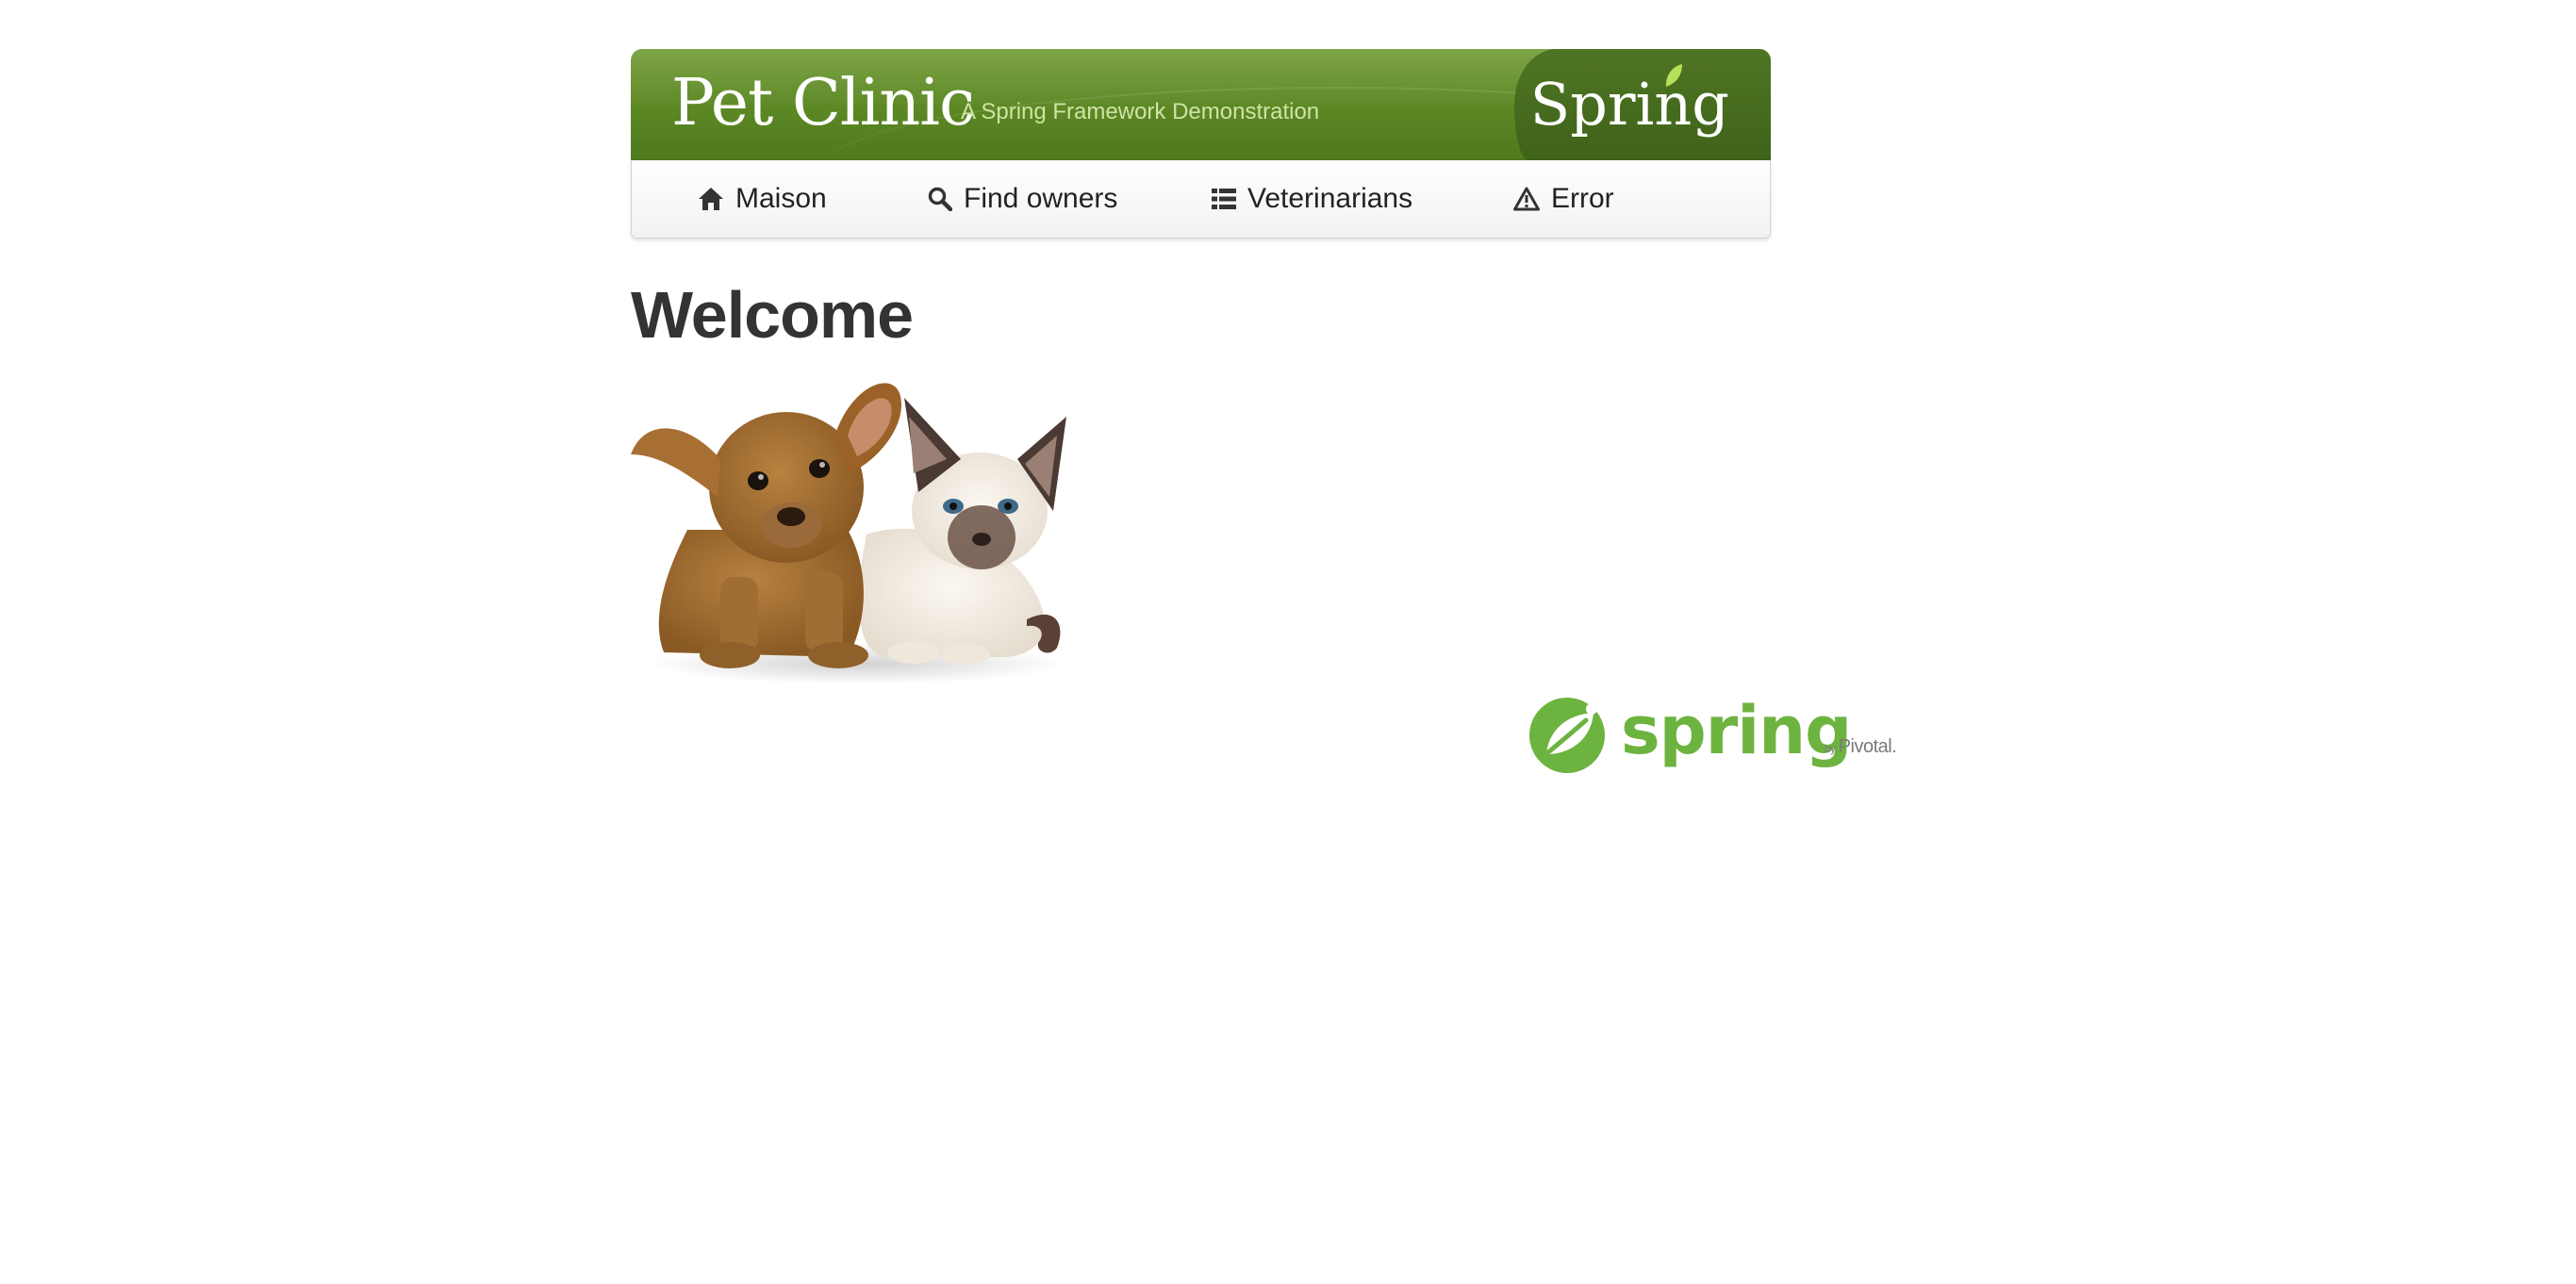 Image resolution: width=2576 pixels, height=1284 pixels. I want to click on nav-item-veterinarians: Veterinarians, so click(1312, 199).